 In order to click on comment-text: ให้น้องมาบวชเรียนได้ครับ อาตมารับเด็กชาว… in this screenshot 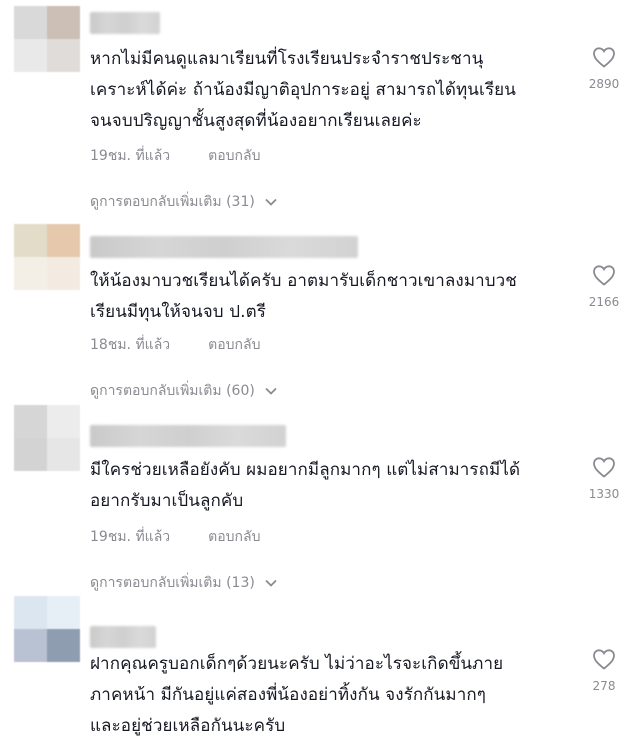, I will do `click(303, 296)`.